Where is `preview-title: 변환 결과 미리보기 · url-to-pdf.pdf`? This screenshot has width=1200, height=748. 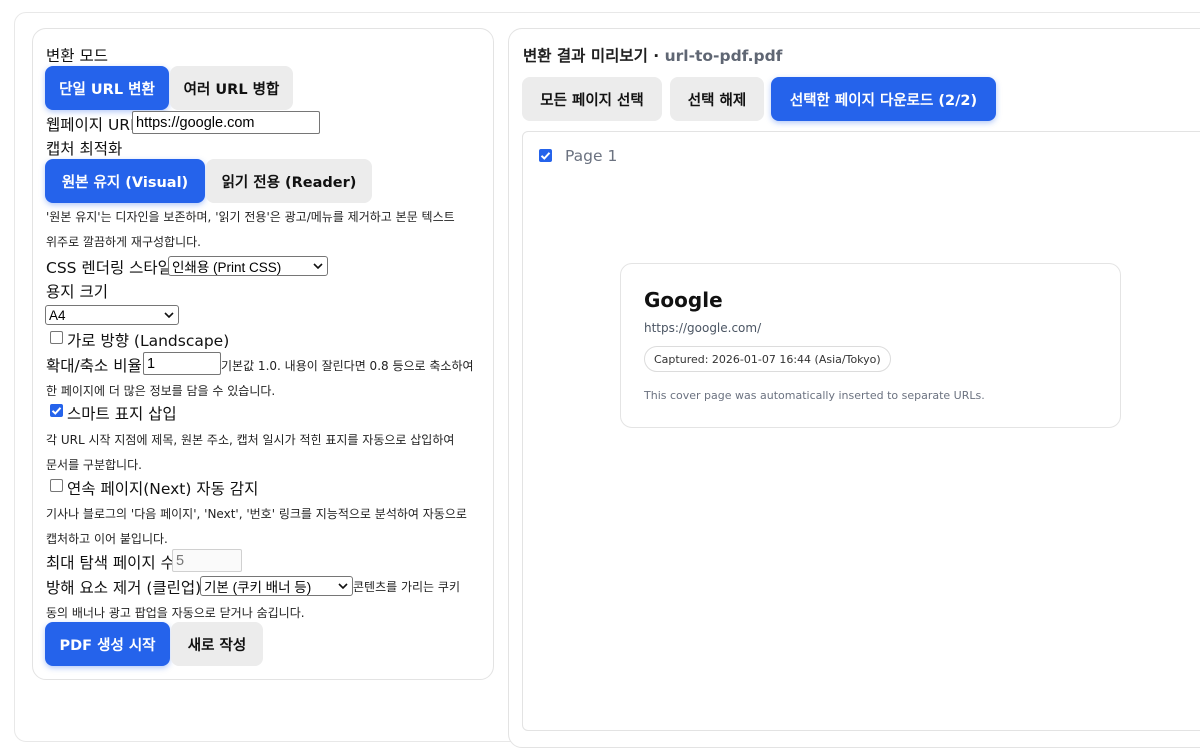
preview-title: 변환 결과 미리보기 · url-to-pdf.pdf is located at coordinates (652, 55).